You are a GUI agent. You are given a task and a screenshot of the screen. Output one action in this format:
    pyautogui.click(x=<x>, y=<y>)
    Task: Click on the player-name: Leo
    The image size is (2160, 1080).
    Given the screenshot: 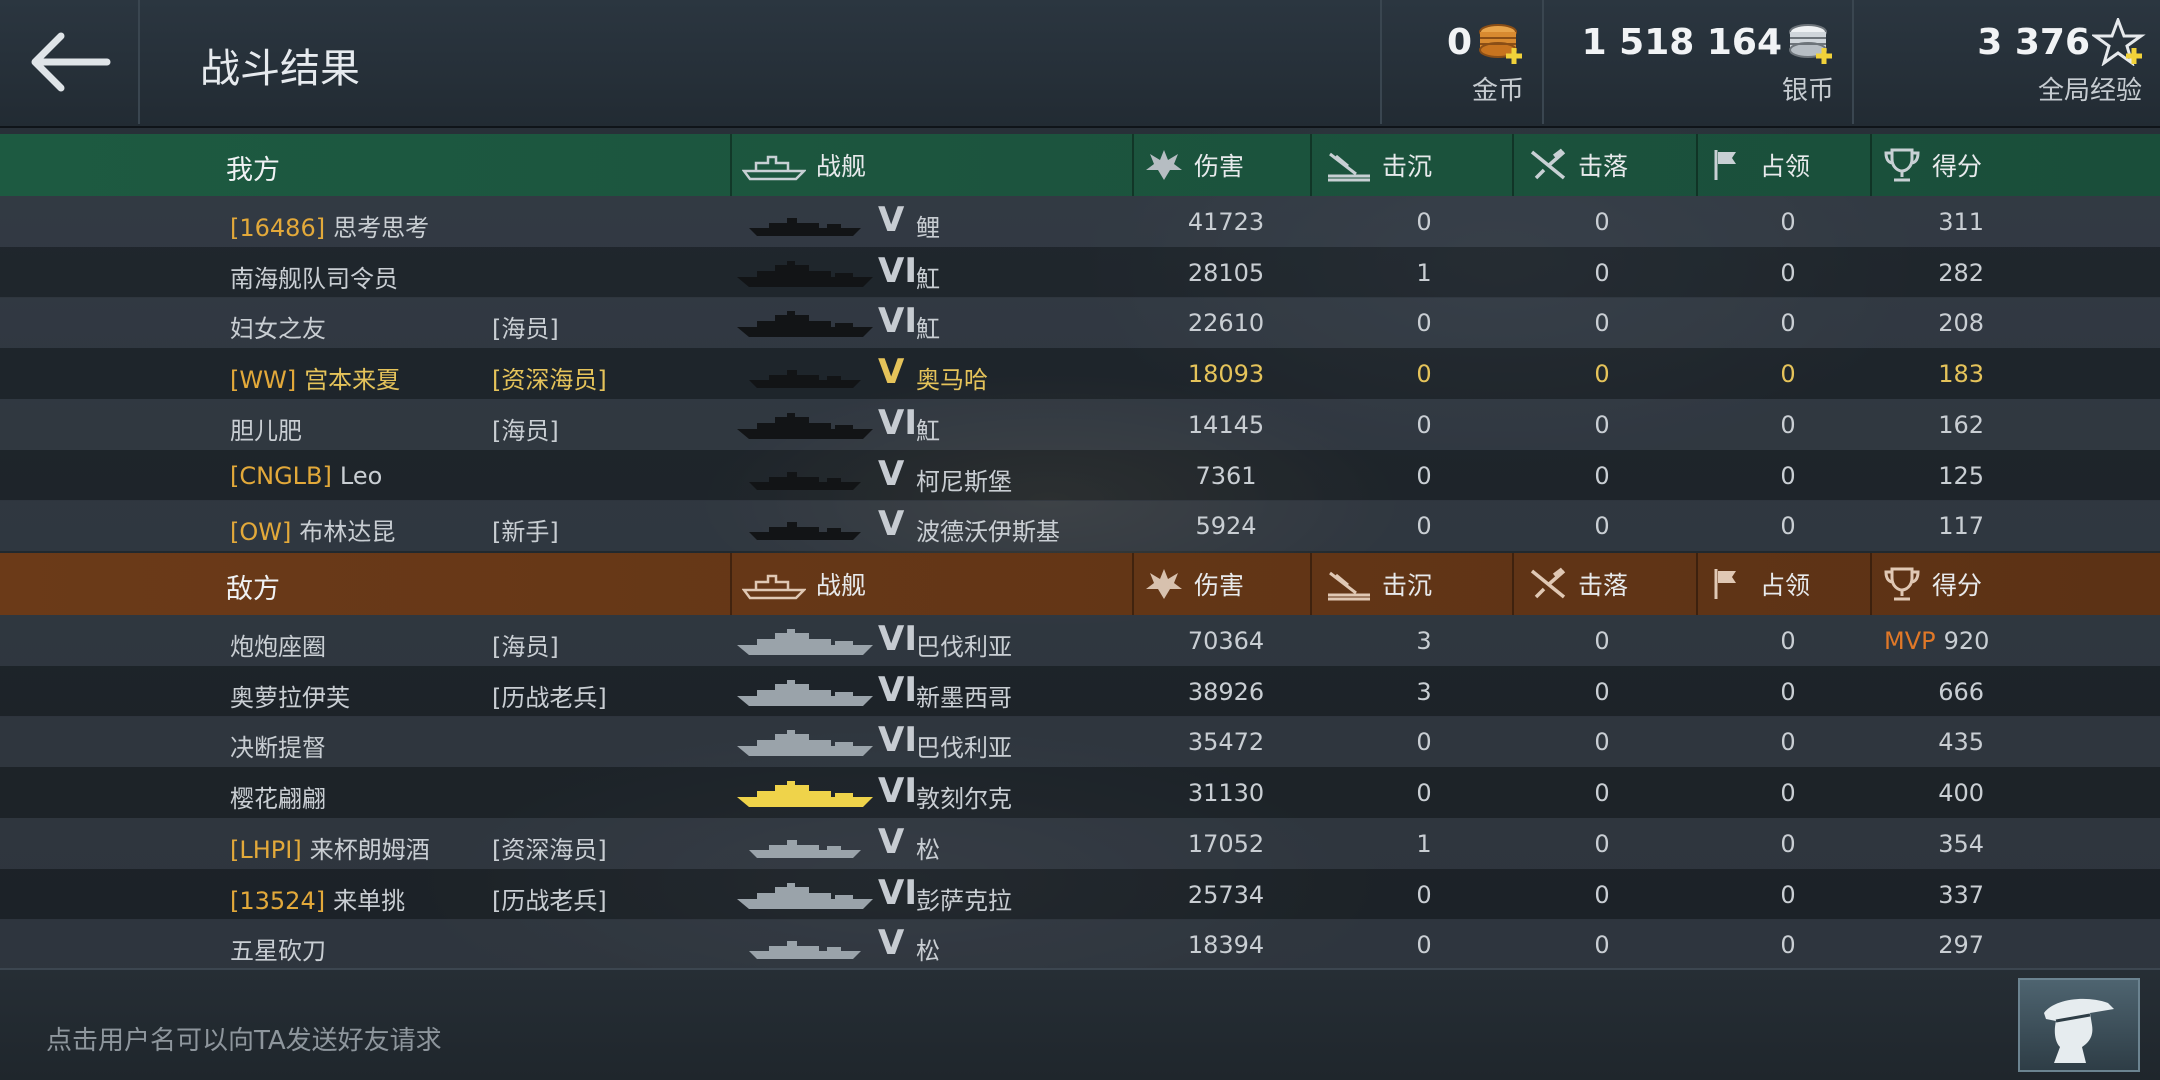 What is the action you would take?
    pyautogui.click(x=361, y=475)
    